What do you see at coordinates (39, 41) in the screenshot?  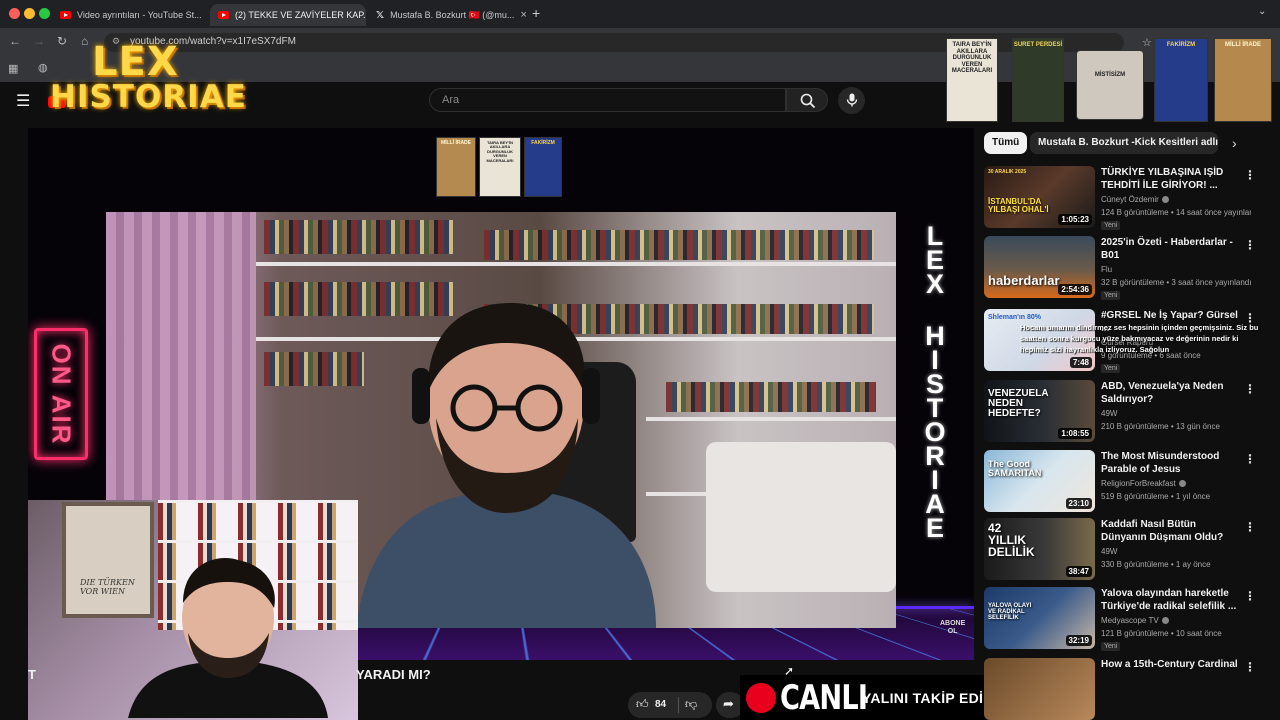 I see `forward-arrow-icon: →` at bounding box center [39, 41].